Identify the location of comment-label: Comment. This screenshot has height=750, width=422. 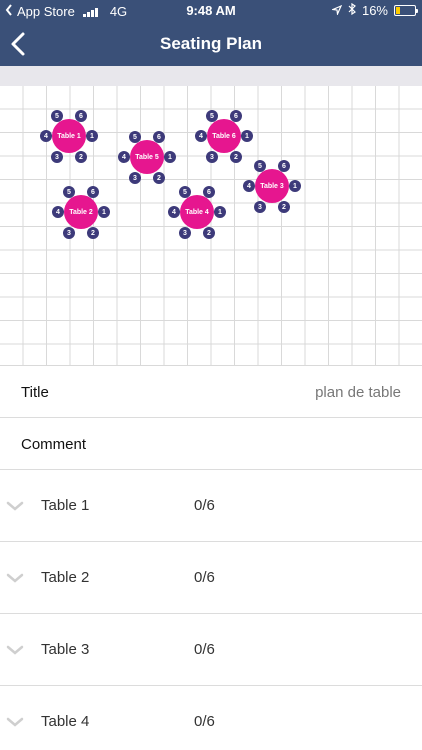
(54, 444).